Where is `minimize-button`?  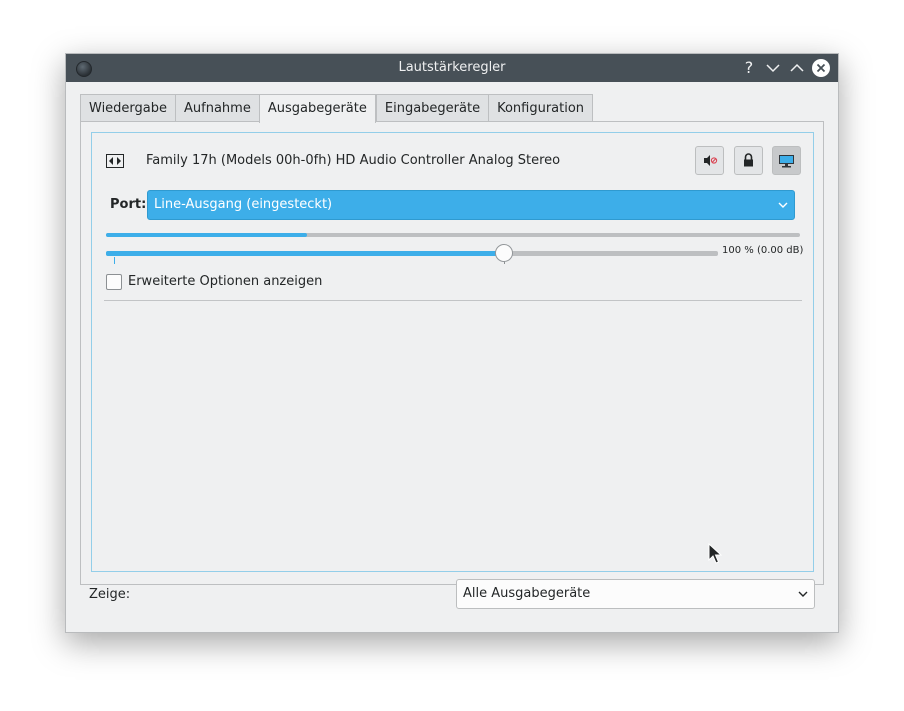 minimize-button is located at coordinates (773, 68).